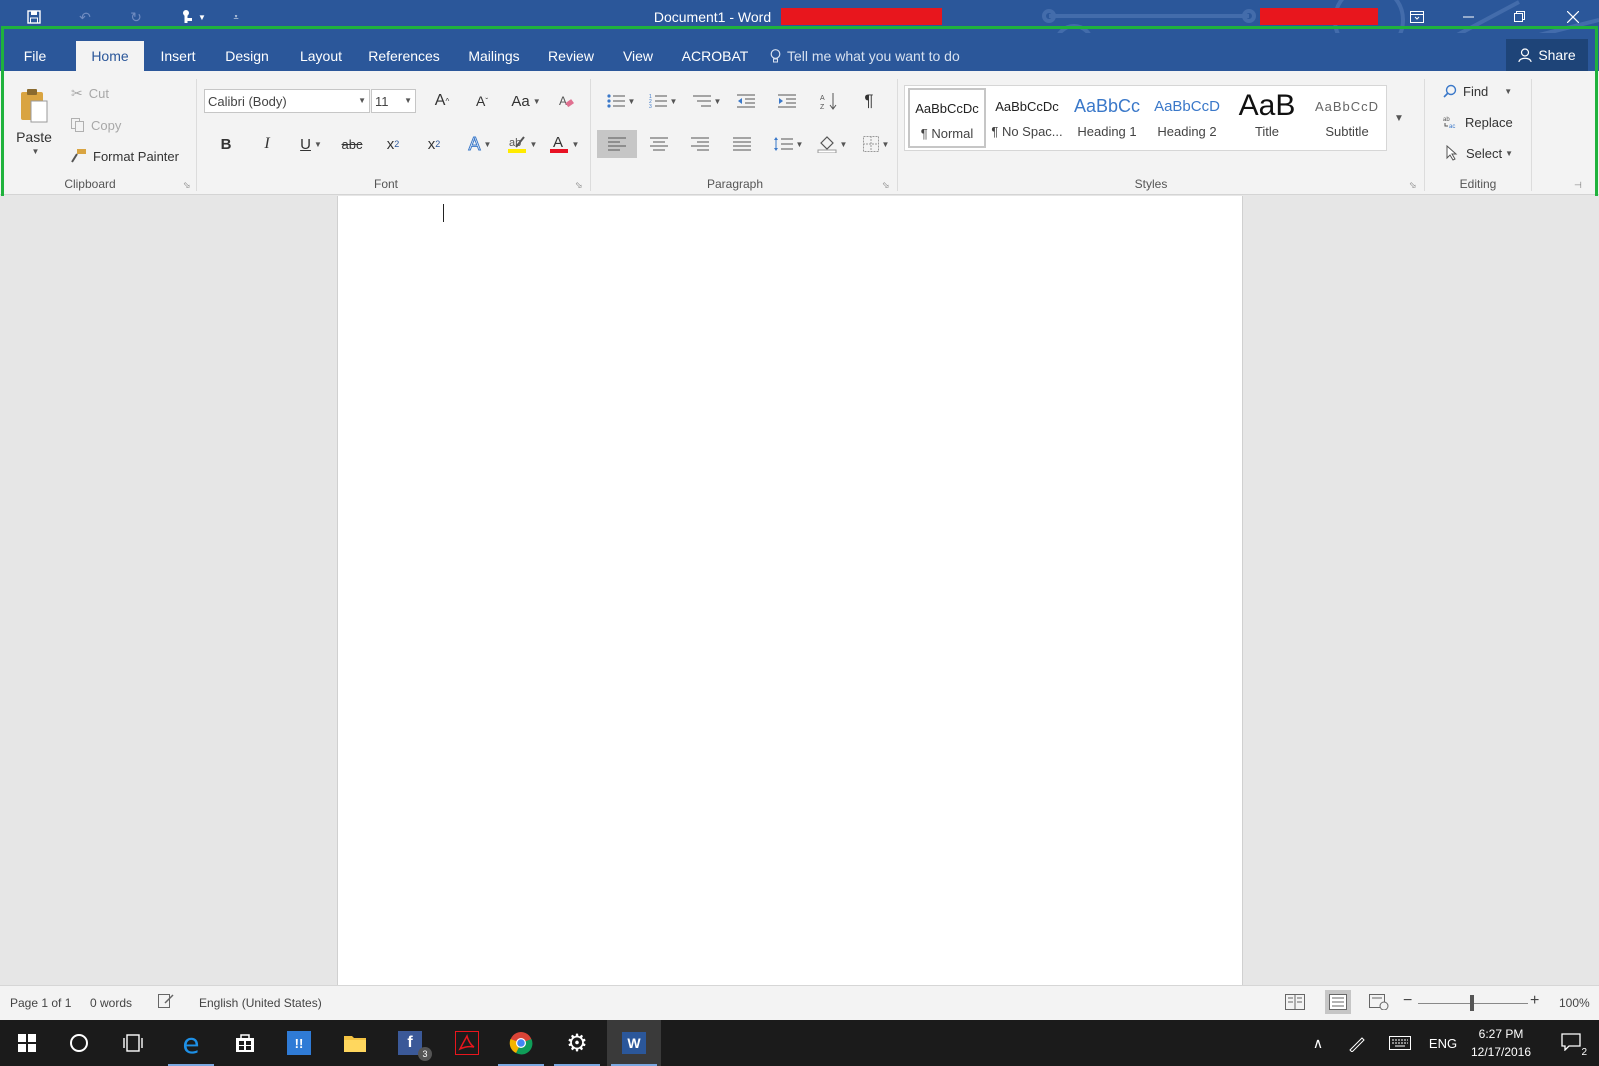  I want to click on style-subtitle: AaBbCcD Subtitle, so click(1347, 118).